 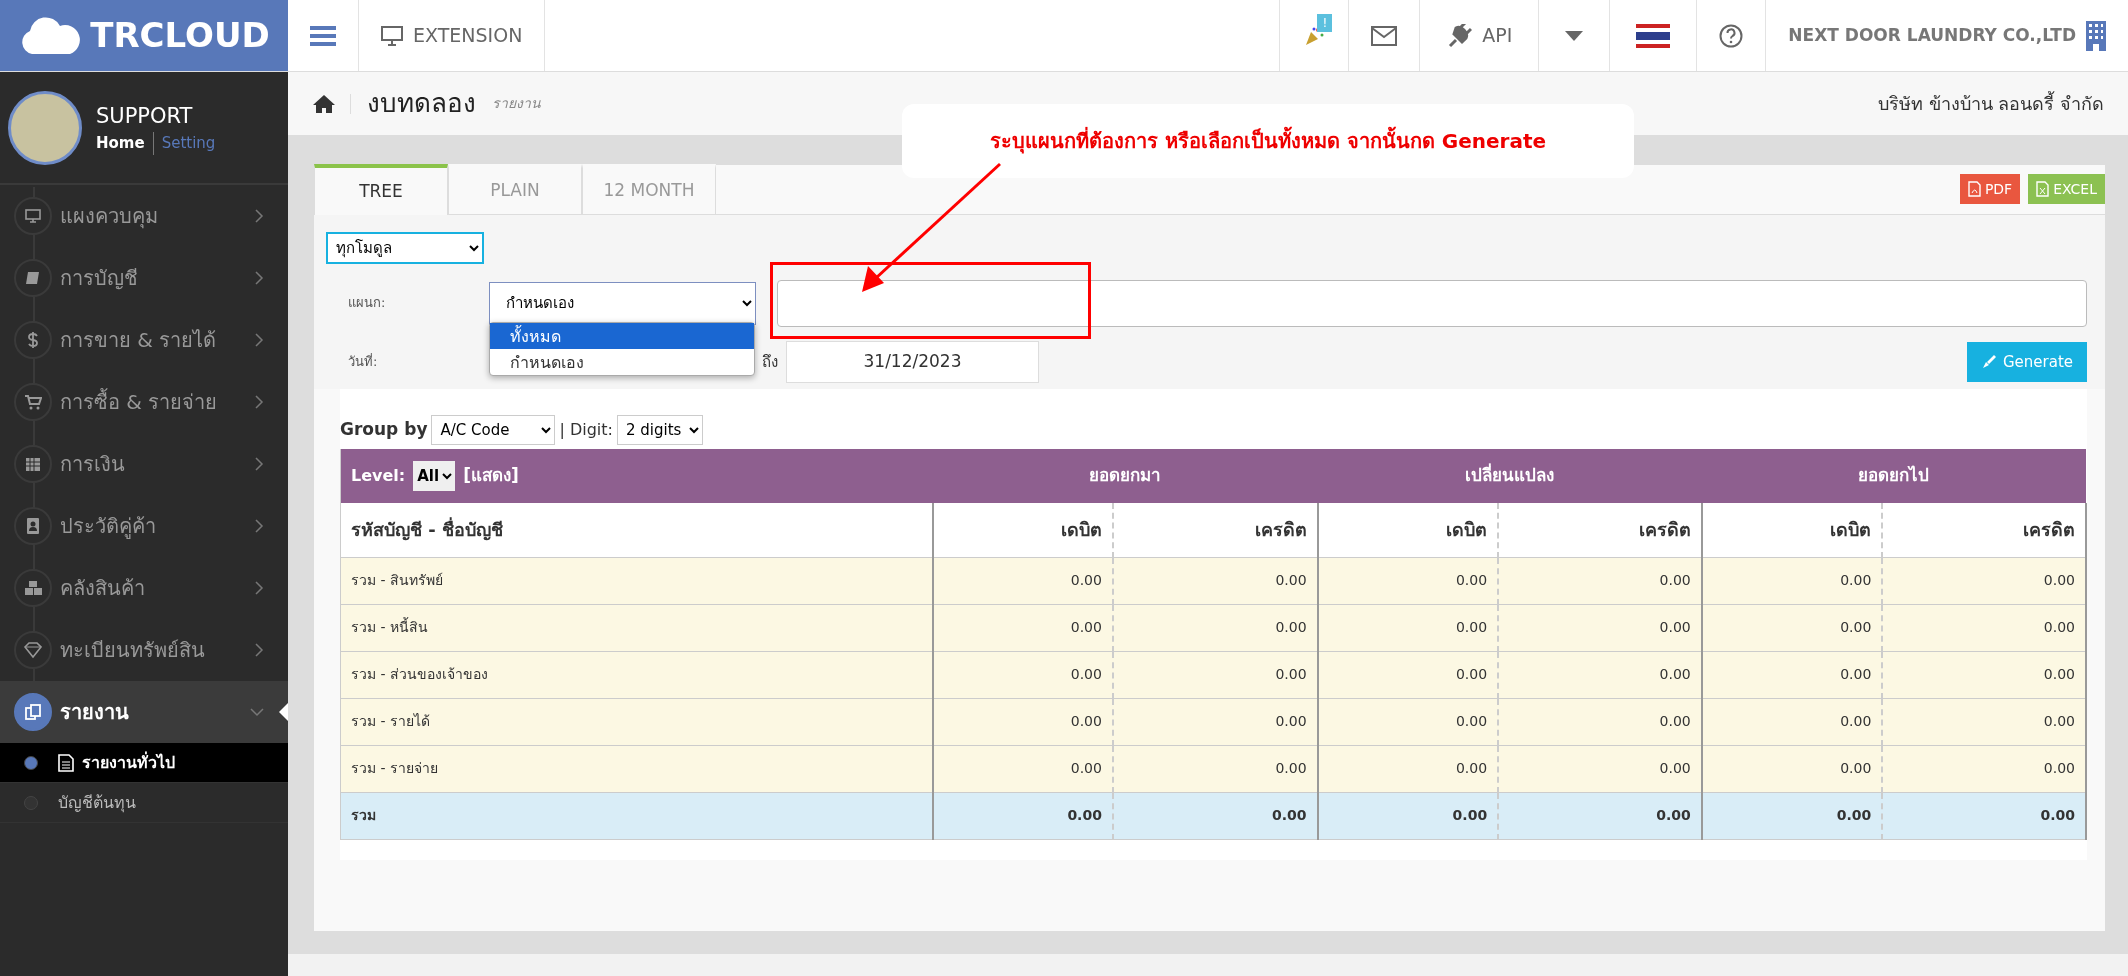 I want to click on monitor-icon, so click(x=392, y=35).